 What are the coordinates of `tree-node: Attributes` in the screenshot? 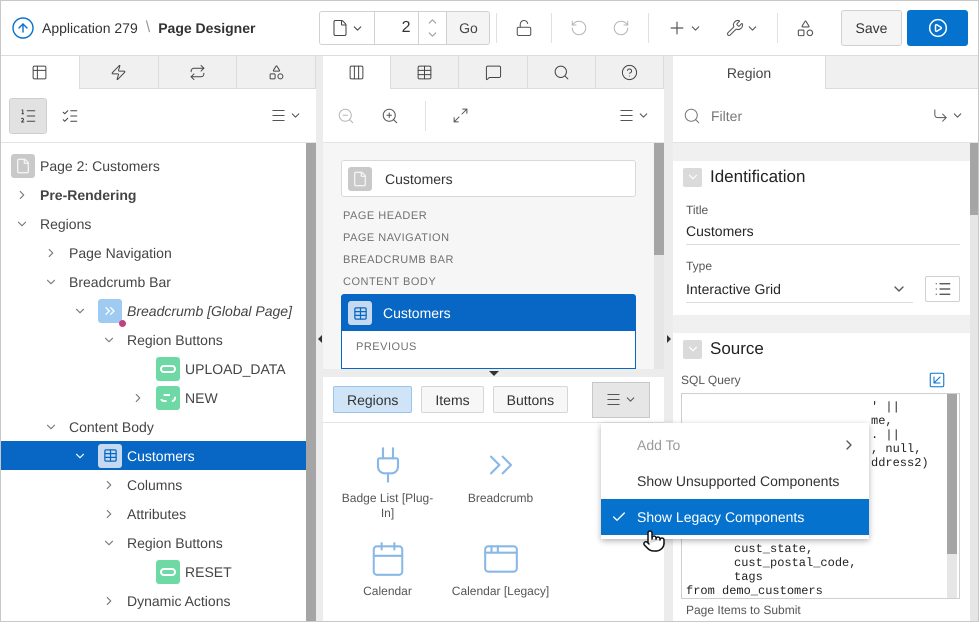 It's located at (153, 513).